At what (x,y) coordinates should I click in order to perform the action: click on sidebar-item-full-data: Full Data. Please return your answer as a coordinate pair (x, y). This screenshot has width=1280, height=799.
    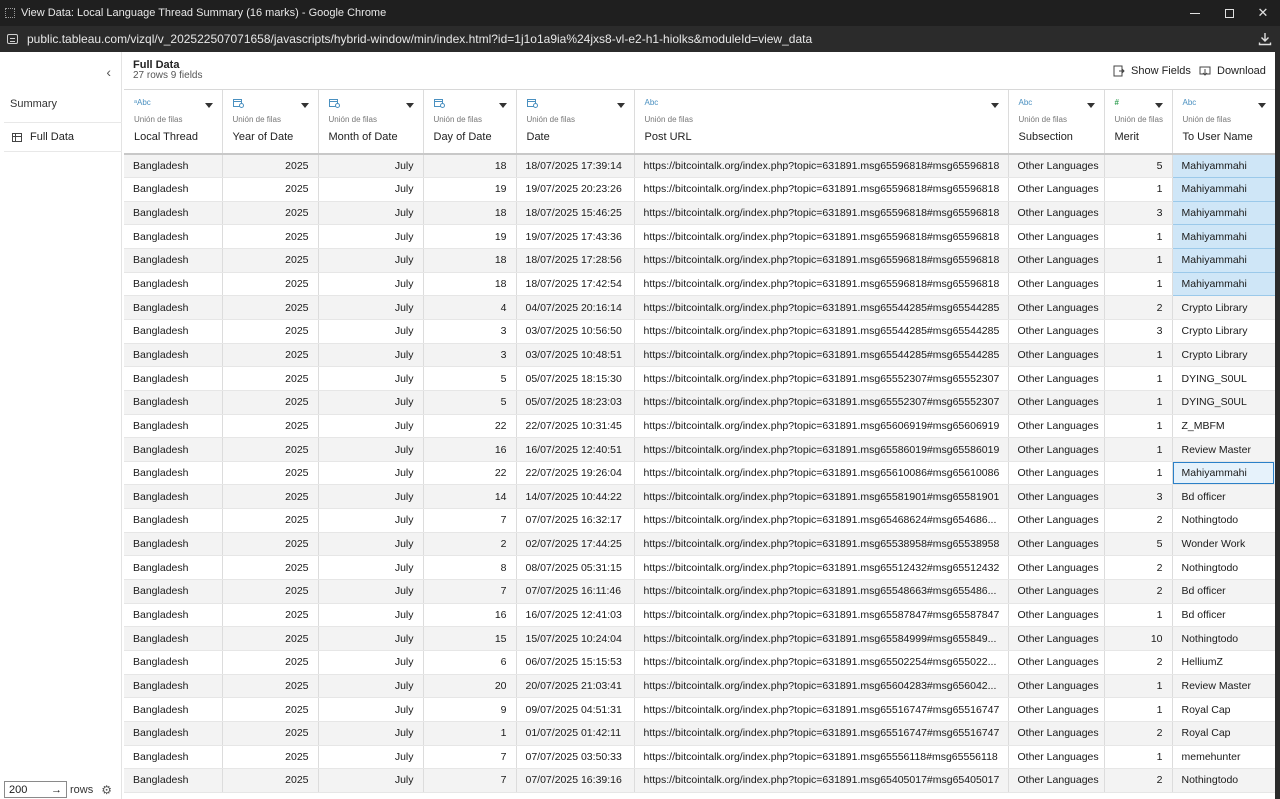
    Looking at the image, I should click on (63, 137).